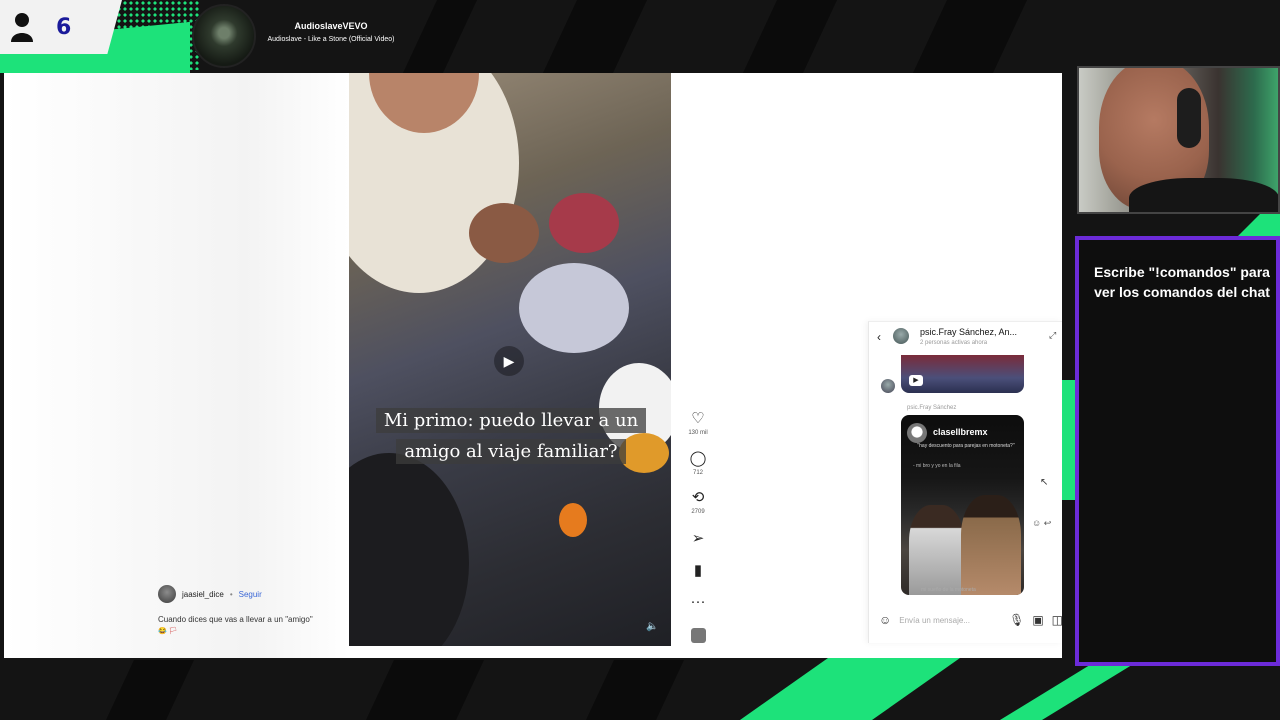 The width and height of the screenshot is (1280, 720). I want to click on message-actions: ☺ ↩, so click(1041, 523).